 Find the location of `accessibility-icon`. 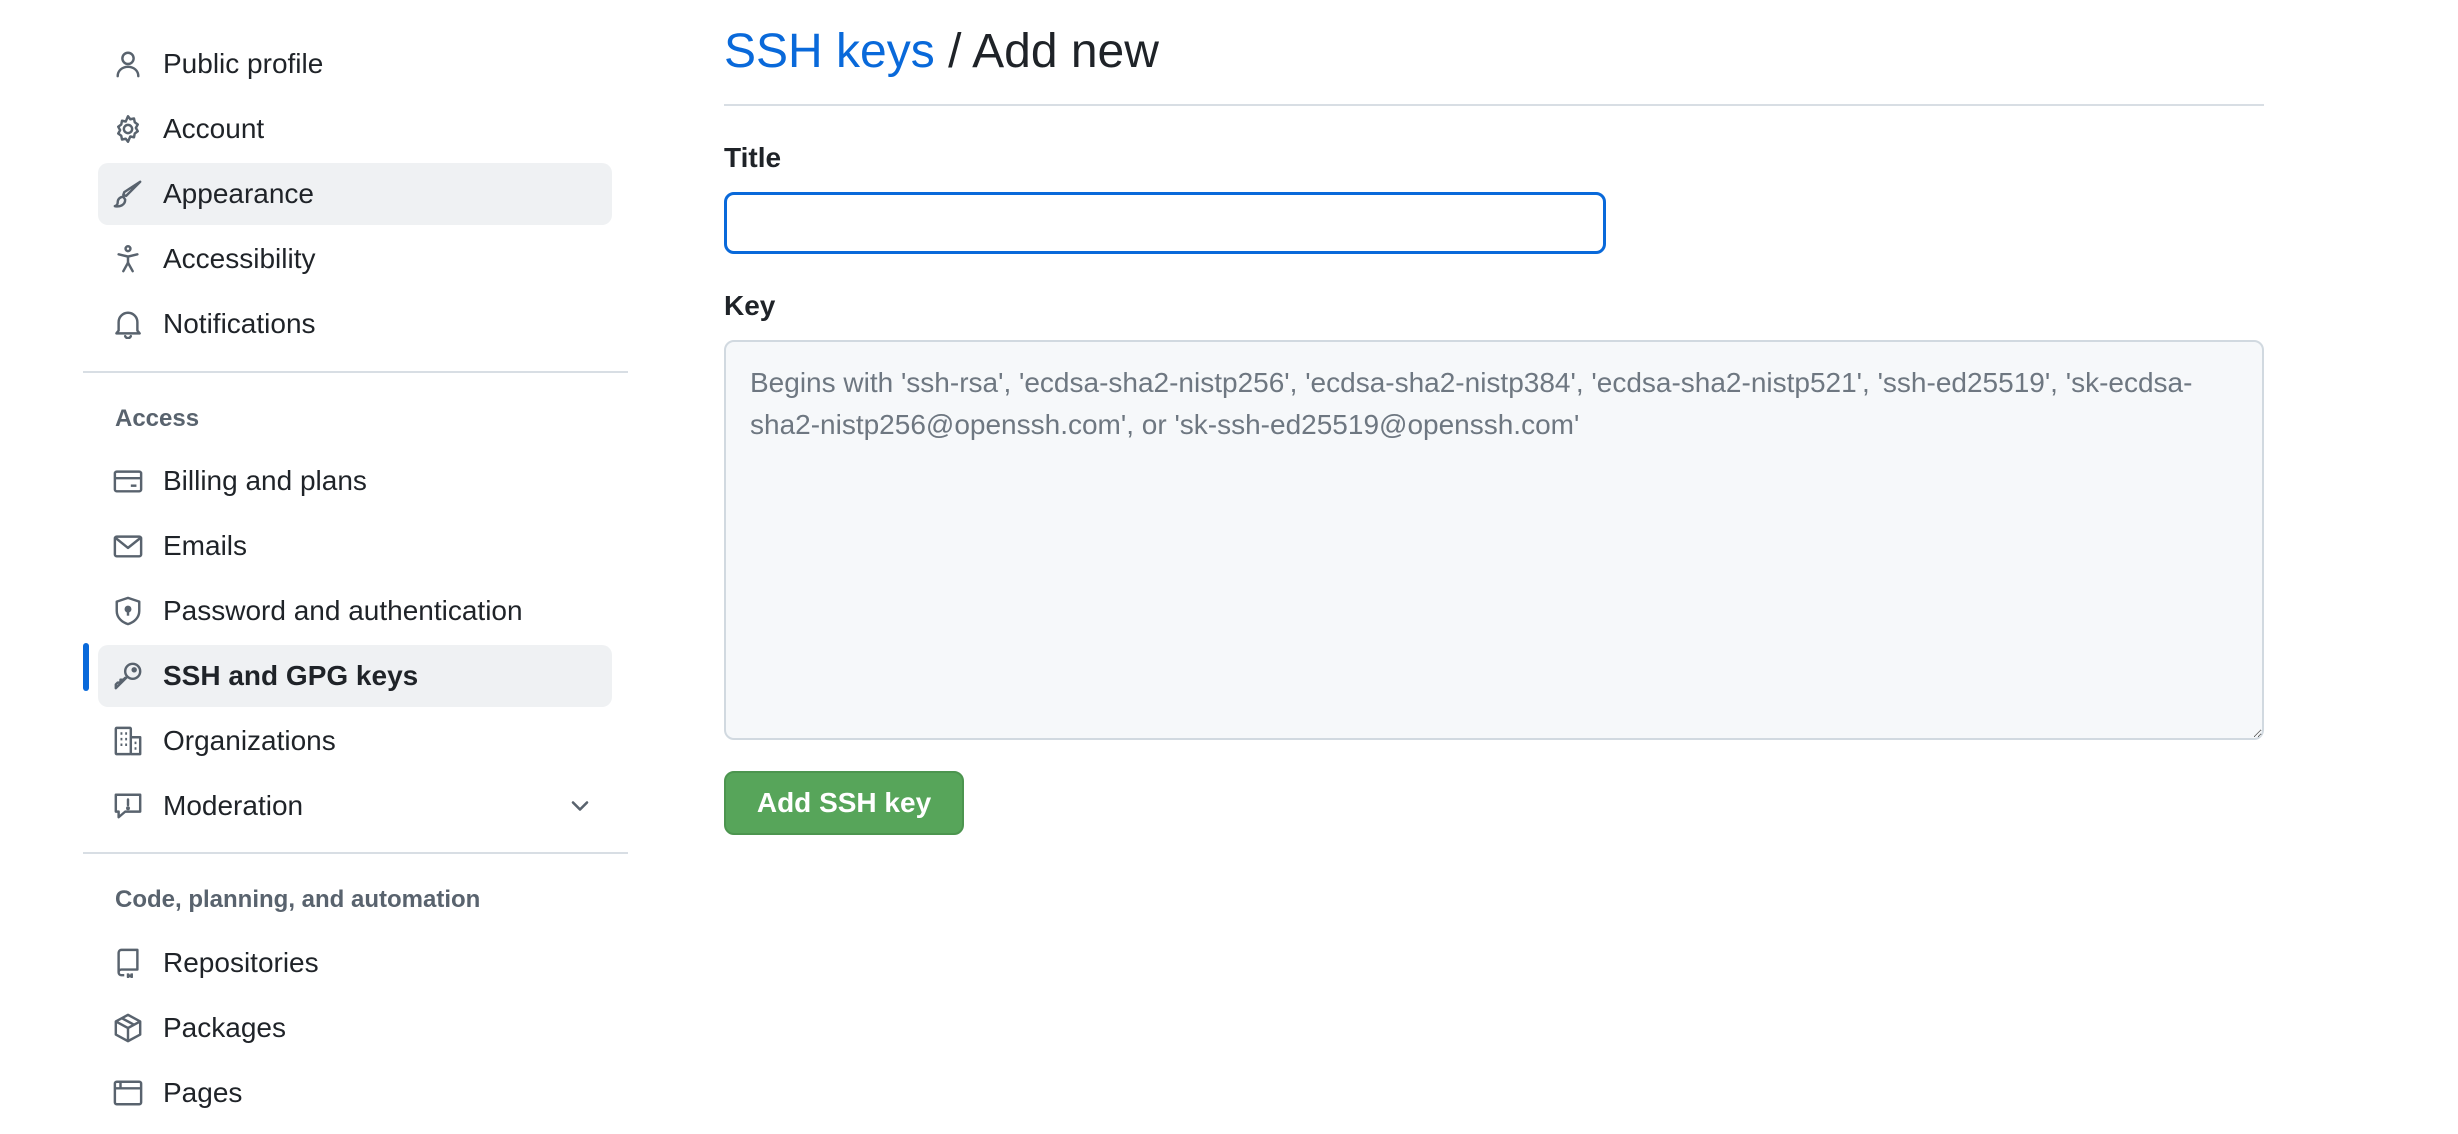

accessibility-icon is located at coordinates (128, 259).